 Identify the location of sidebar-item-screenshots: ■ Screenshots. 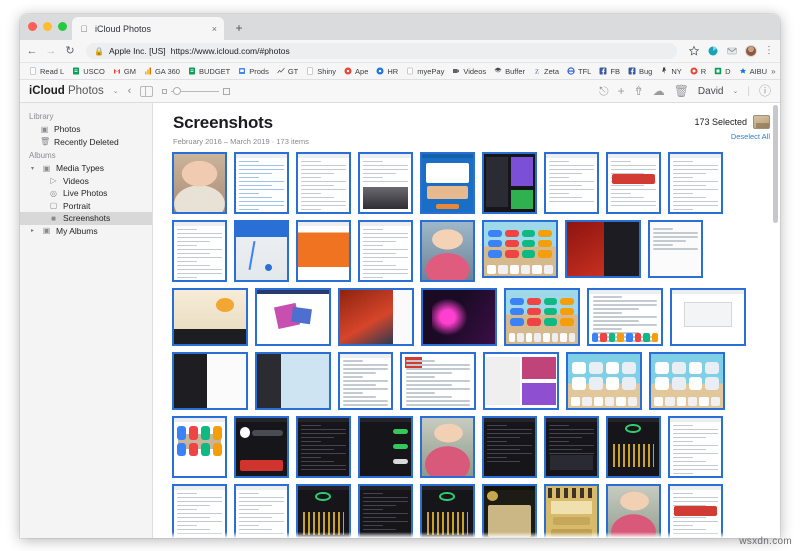
(86, 218).